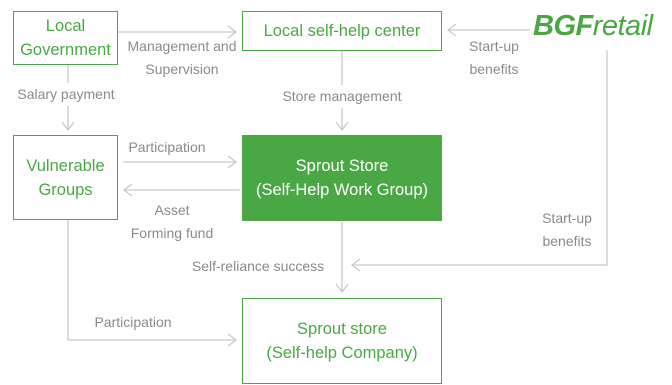 The image size is (672, 385). Describe the element at coordinates (342, 258) in the screenshot. I see `arrow-store-to-company` at that location.